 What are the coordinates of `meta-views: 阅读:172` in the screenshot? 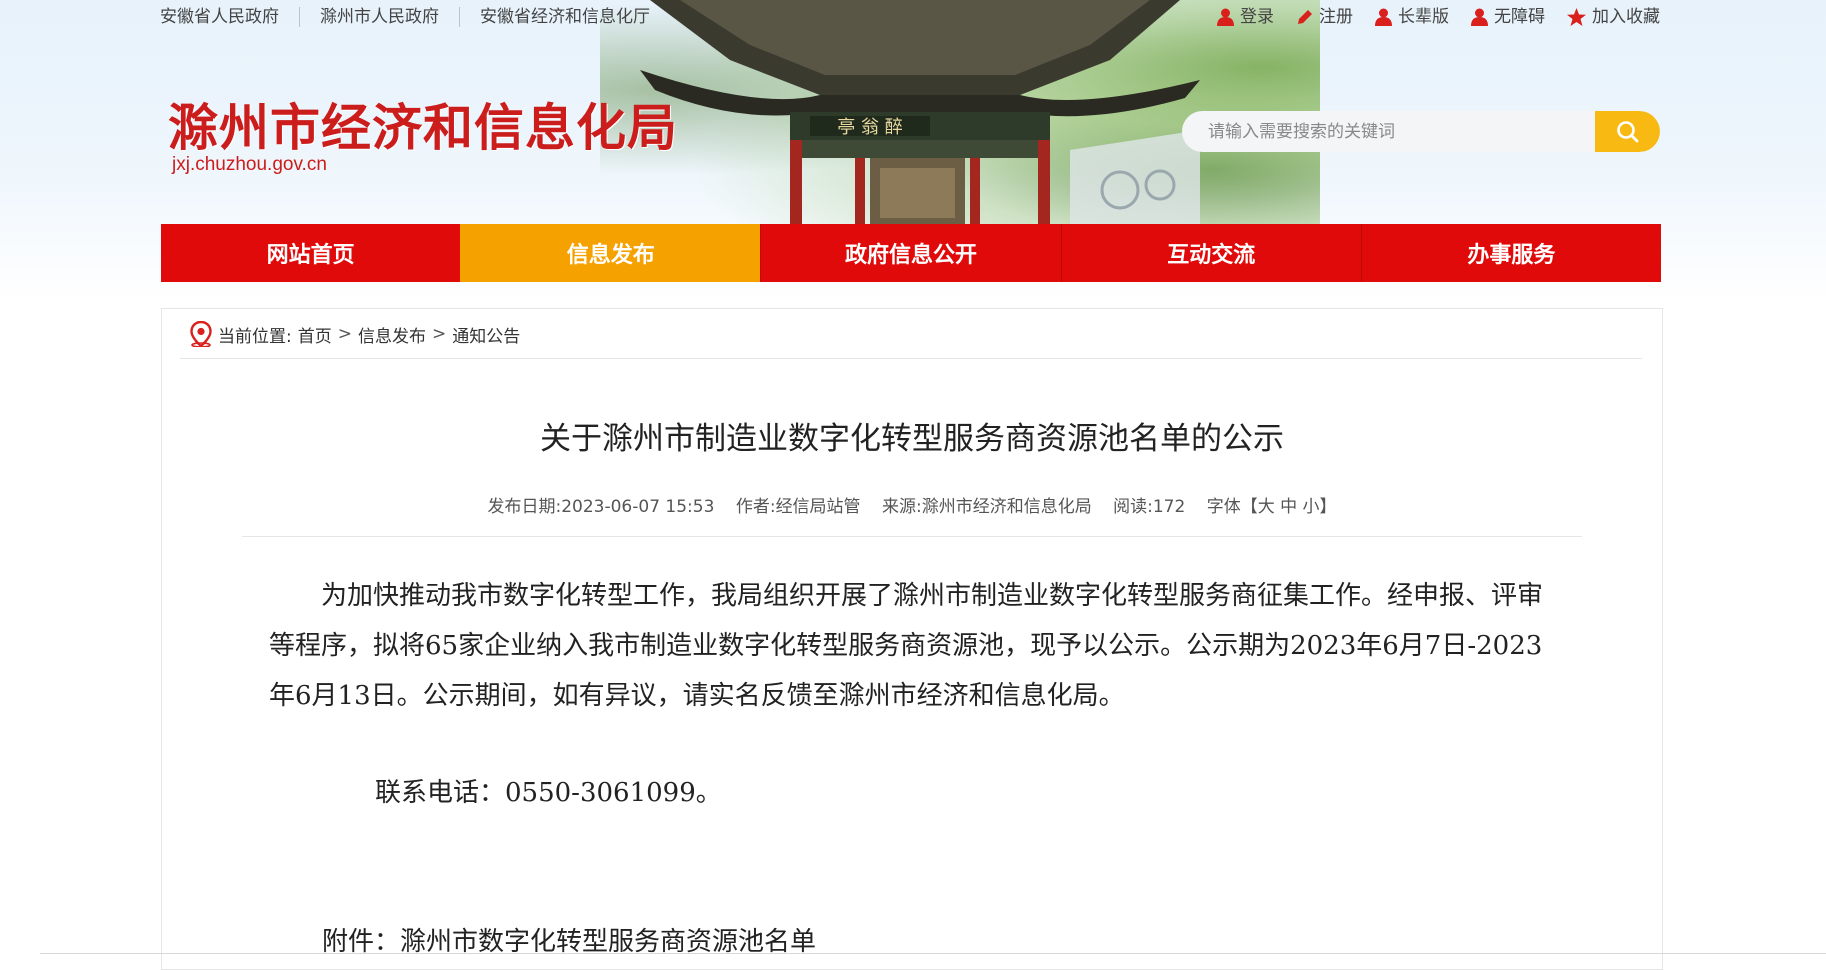 It's located at (1149, 507).